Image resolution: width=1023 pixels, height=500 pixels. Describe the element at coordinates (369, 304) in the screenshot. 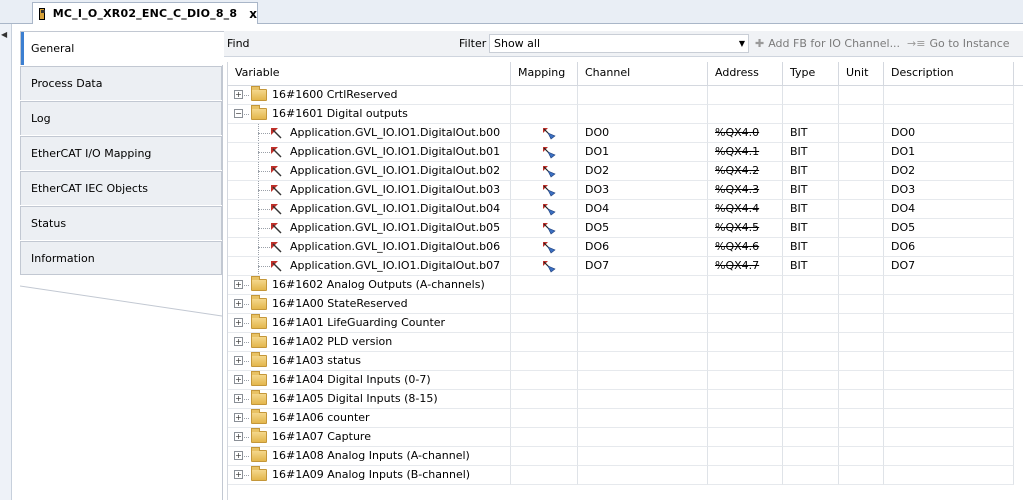

I see `variable-cell: +16#1A00 StateReserved` at that location.